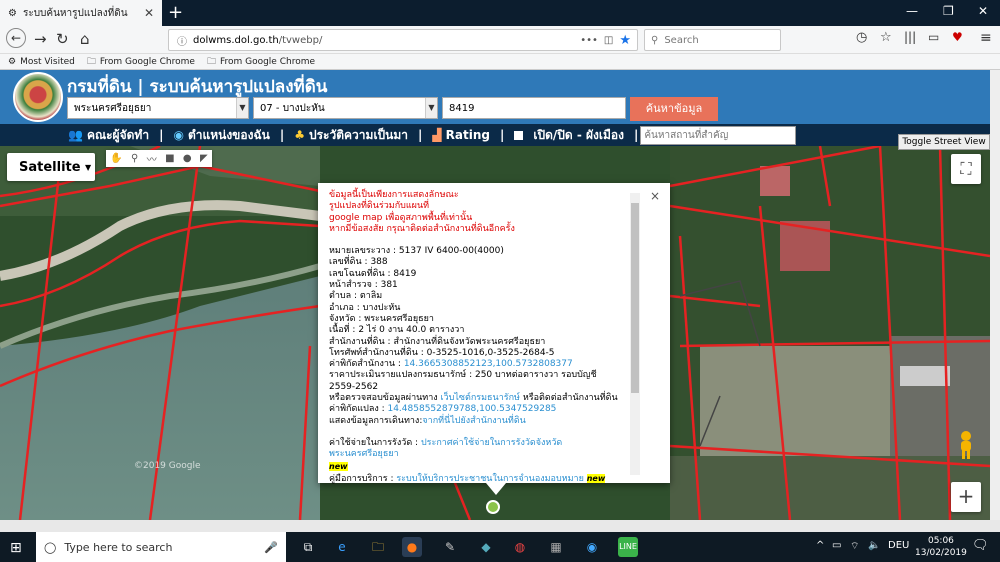  I want to click on notice-line: google map เพื่อดูสภาพพื้นที่เท่านั้น, so click(401, 217).